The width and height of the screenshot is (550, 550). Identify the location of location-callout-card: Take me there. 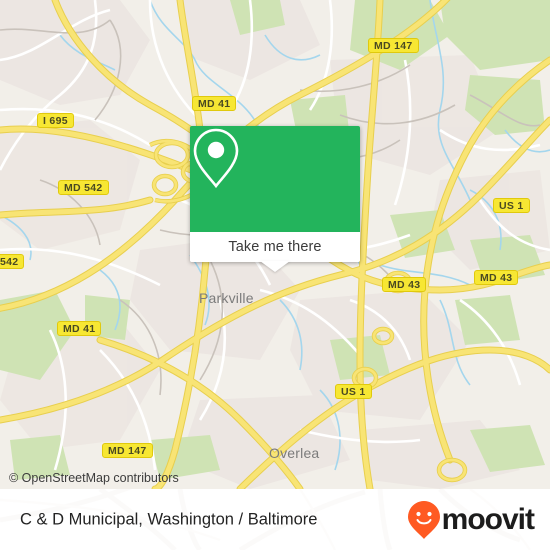
(275, 199).